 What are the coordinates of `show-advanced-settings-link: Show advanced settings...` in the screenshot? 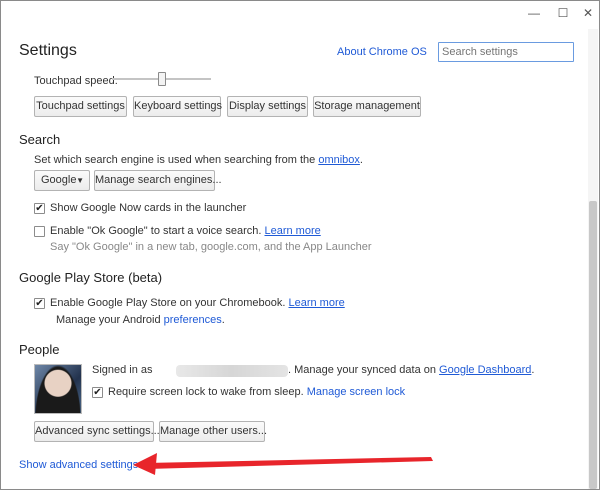 It's located at (83, 465).